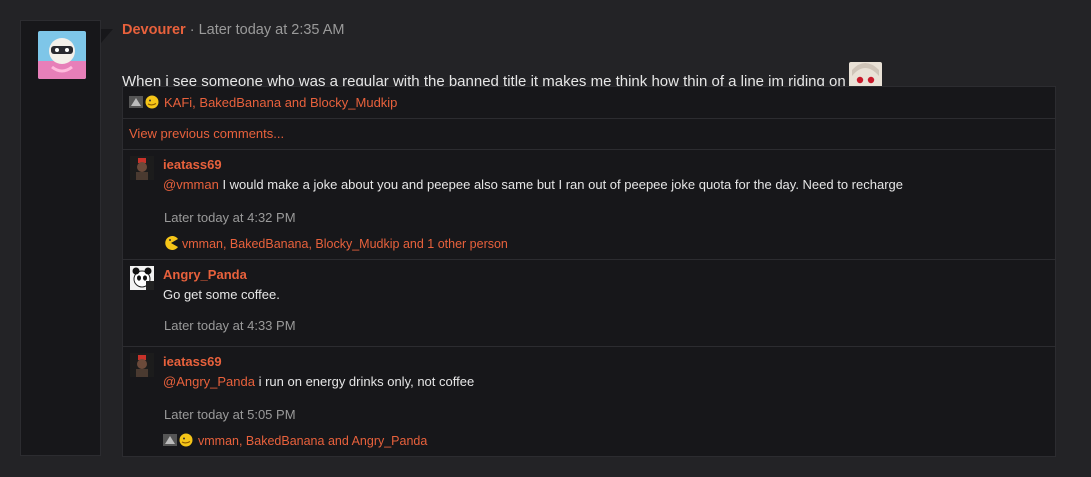  Describe the element at coordinates (280, 102) in the screenshot. I see `post-reactions-text: KAFi, BakedBanana and Blocky_Mudkip` at that location.